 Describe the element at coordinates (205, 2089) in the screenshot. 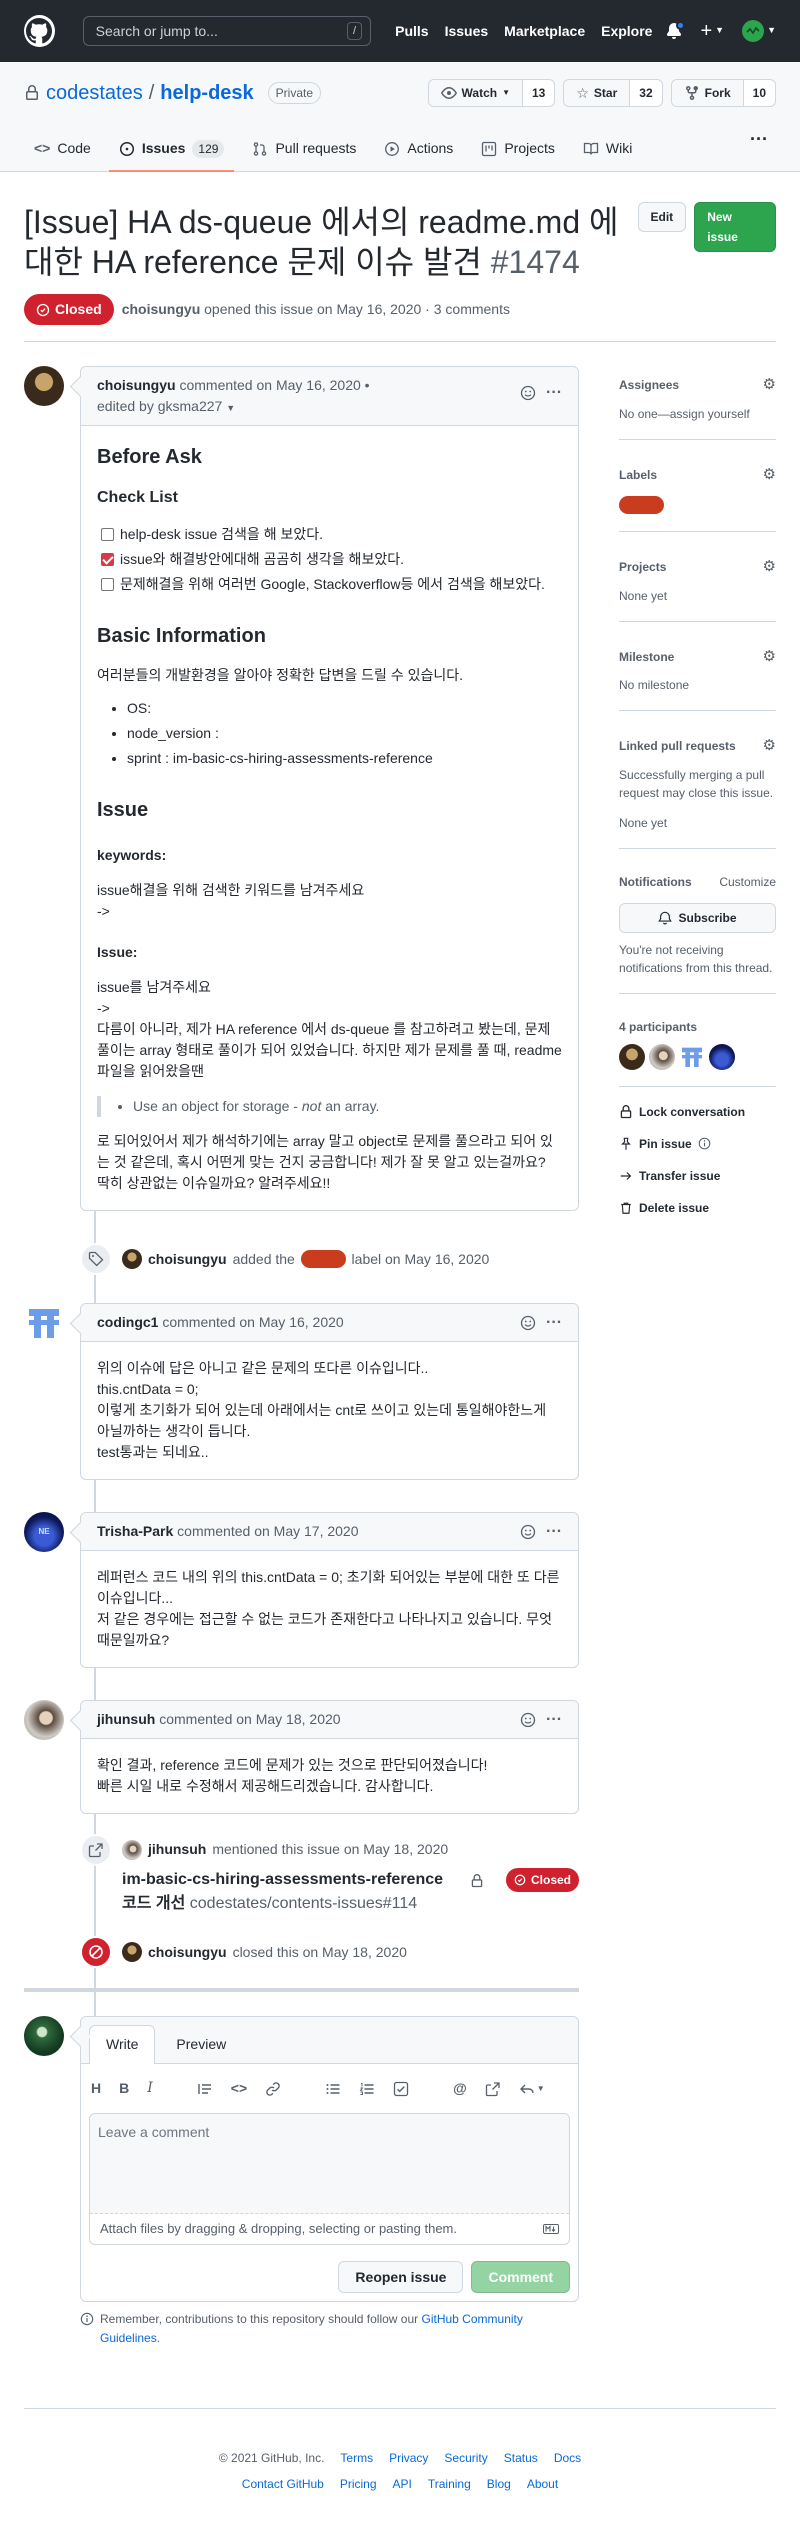

I see `quote-icon` at that location.